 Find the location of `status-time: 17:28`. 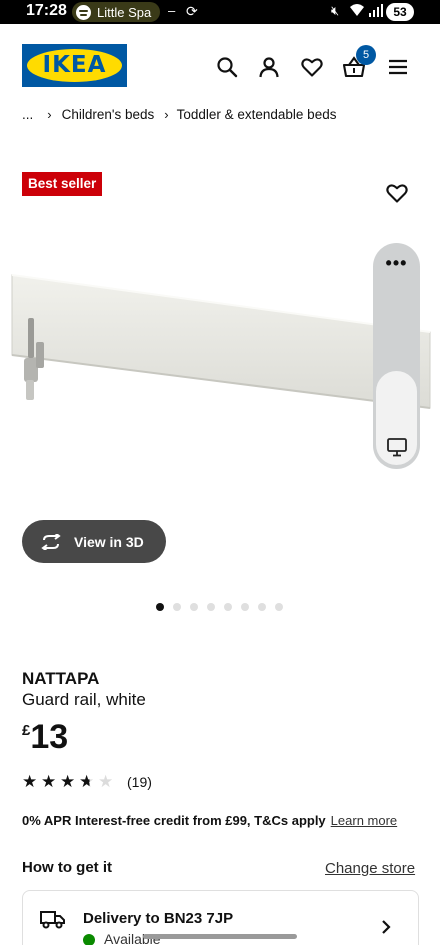

status-time: 17:28 is located at coordinates (46, 10).